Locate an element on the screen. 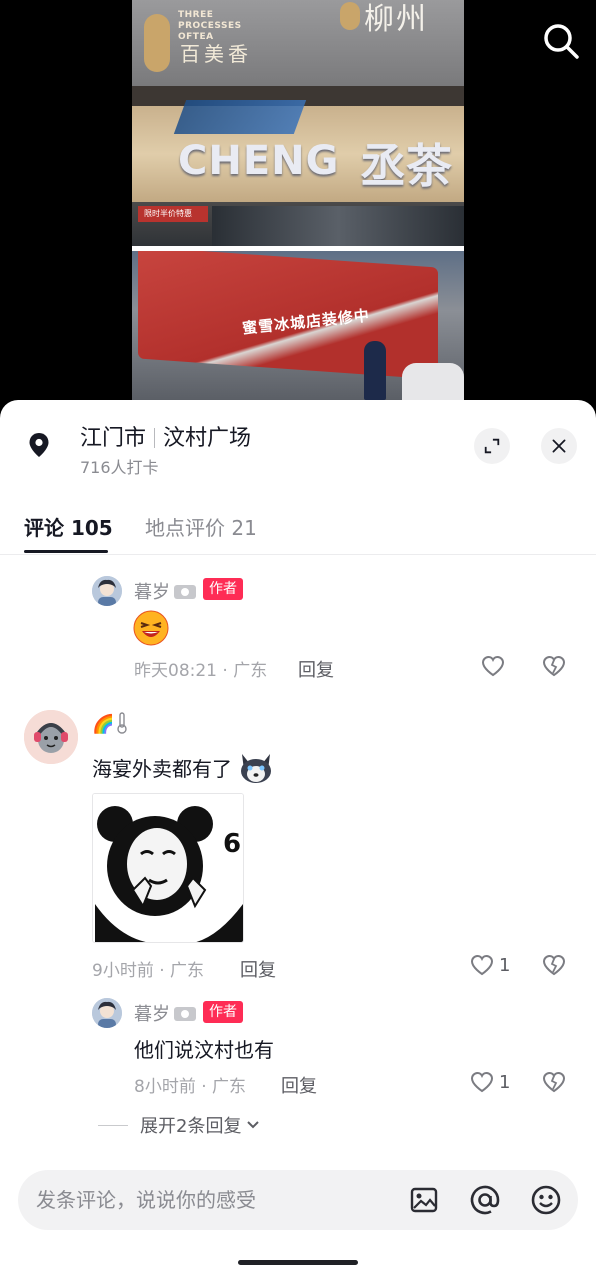 The height and width of the screenshot is (1280, 596). blue-sheet is located at coordinates (240, 117).